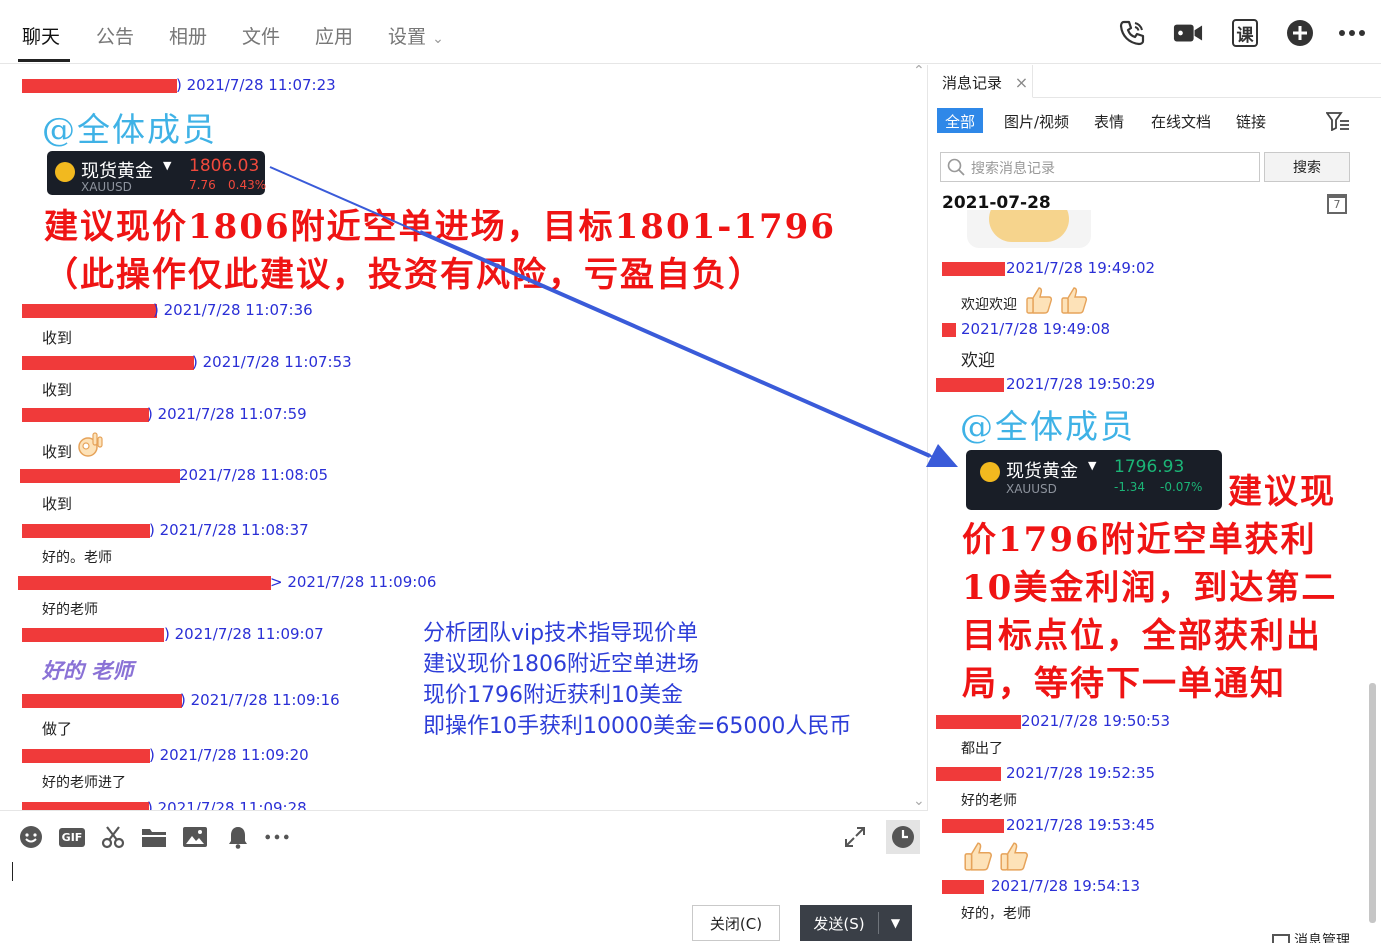 The image size is (1381, 943). What do you see at coordinates (1081, 825) in the screenshot?
I see `message-timestamp: 2021/7/28 19:53:45` at bounding box center [1081, 825].